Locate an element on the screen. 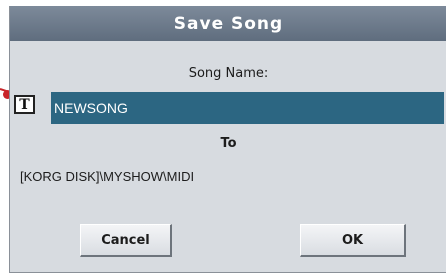  text-edit-button: T is located at coordinates (24, 104).